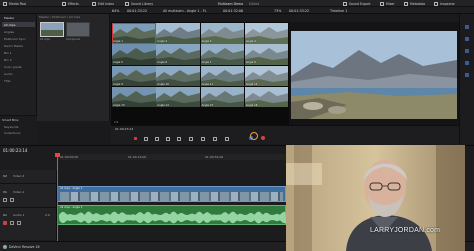 The image size is (474, 251). I want to click on smart-bins-panel: Smart Bins Keywords Collections, so click(18, 130).